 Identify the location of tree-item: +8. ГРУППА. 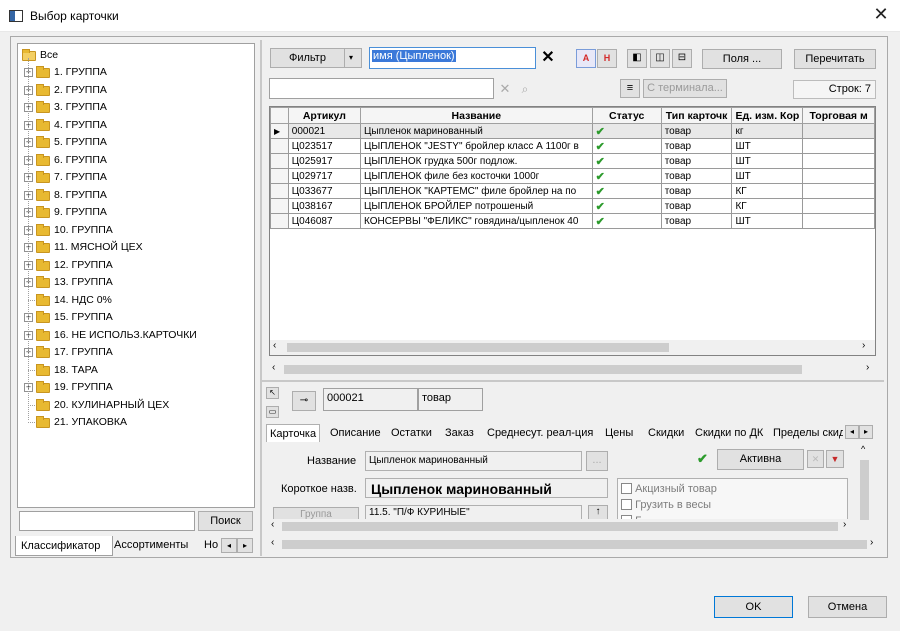
(132, 195).